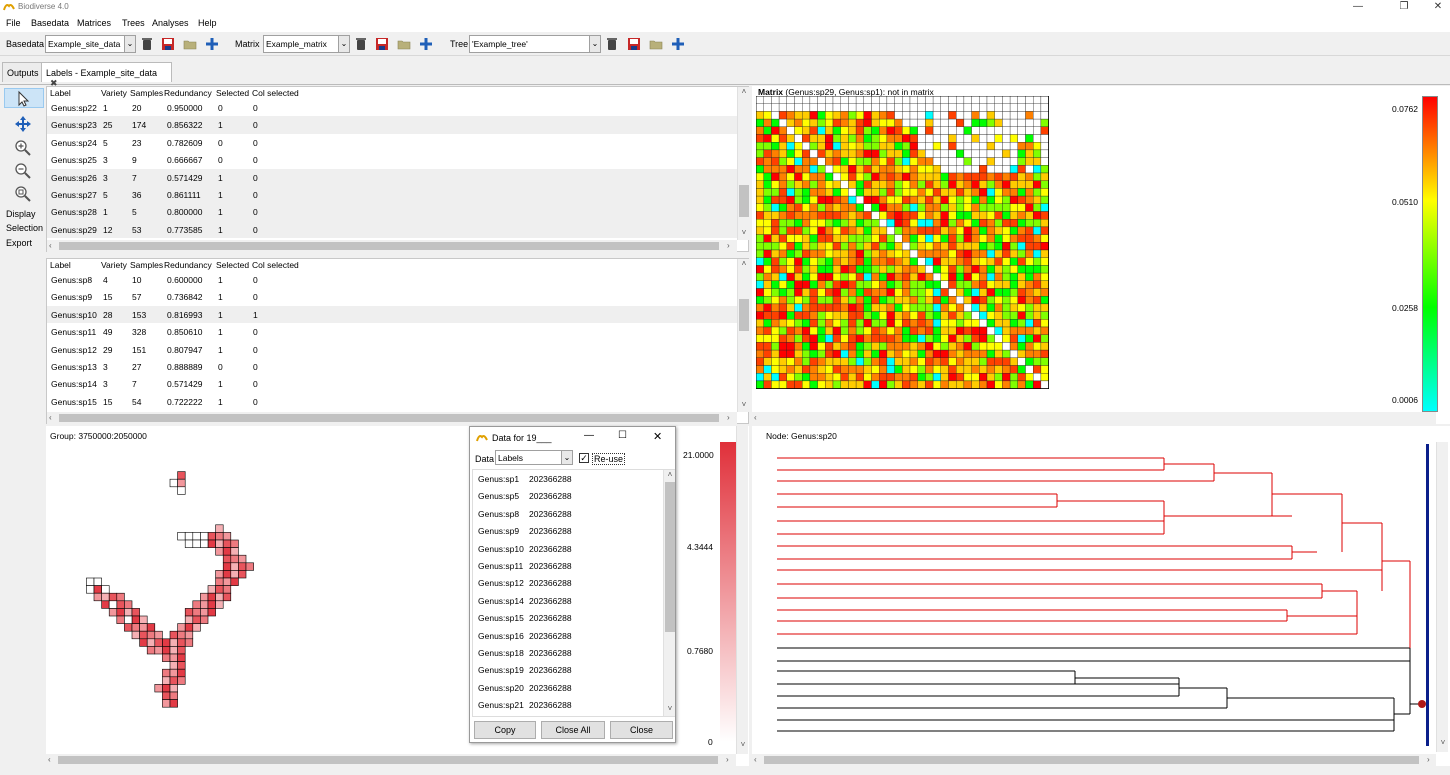 The width and height of the screenshot is (1450, 775). Describe the element at coordinates (190, 44) in the screenshot. I see `open-basedata-icon` at that location.